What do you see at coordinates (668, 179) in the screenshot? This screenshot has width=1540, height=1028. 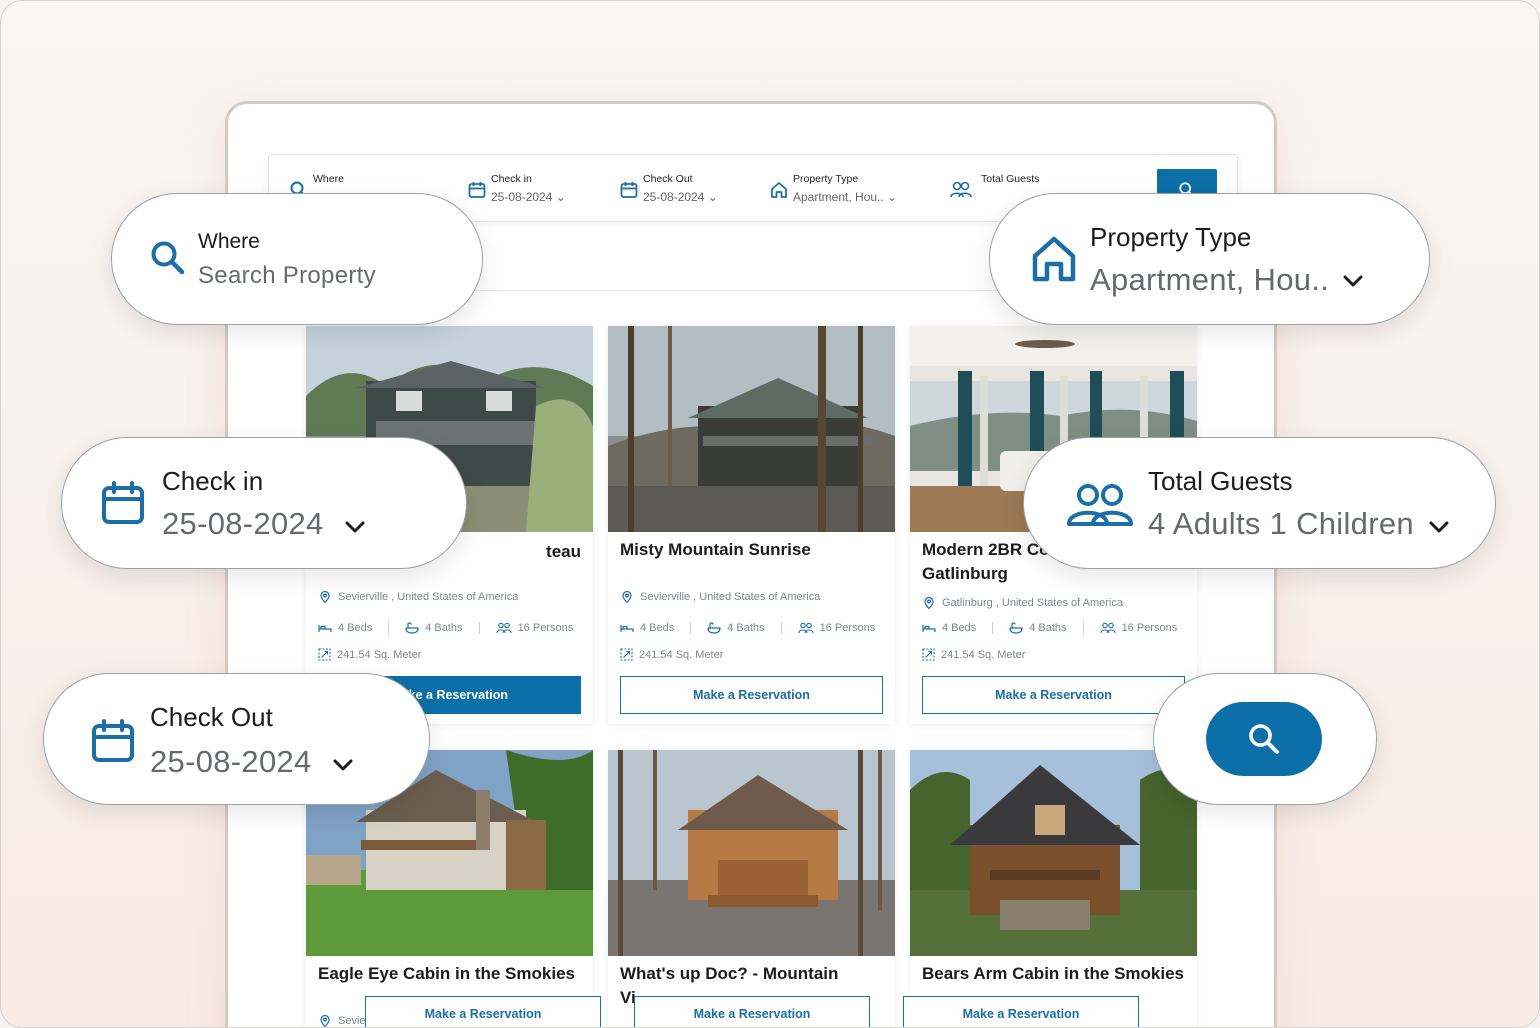 I see `mini-checkout-label: Check Out` at bounding box center [668, 179].